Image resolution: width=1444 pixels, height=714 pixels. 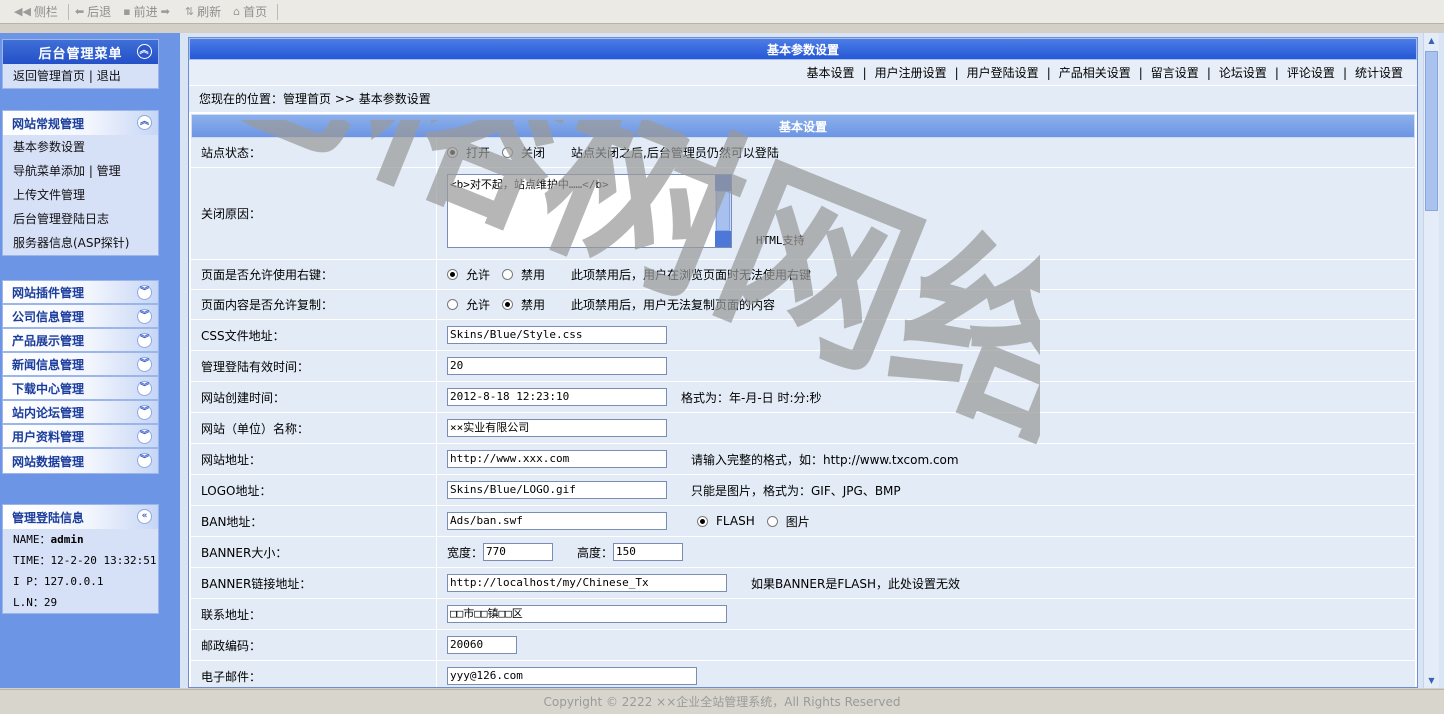 What do you see at coordinates (518, 552) in the screenshot?
I see `banner-width-input: 770` at bounding box center [518, 552].